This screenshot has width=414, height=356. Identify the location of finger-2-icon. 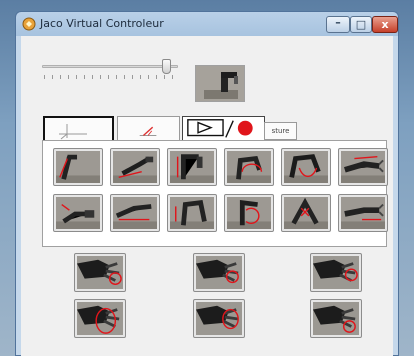
(219, 272).